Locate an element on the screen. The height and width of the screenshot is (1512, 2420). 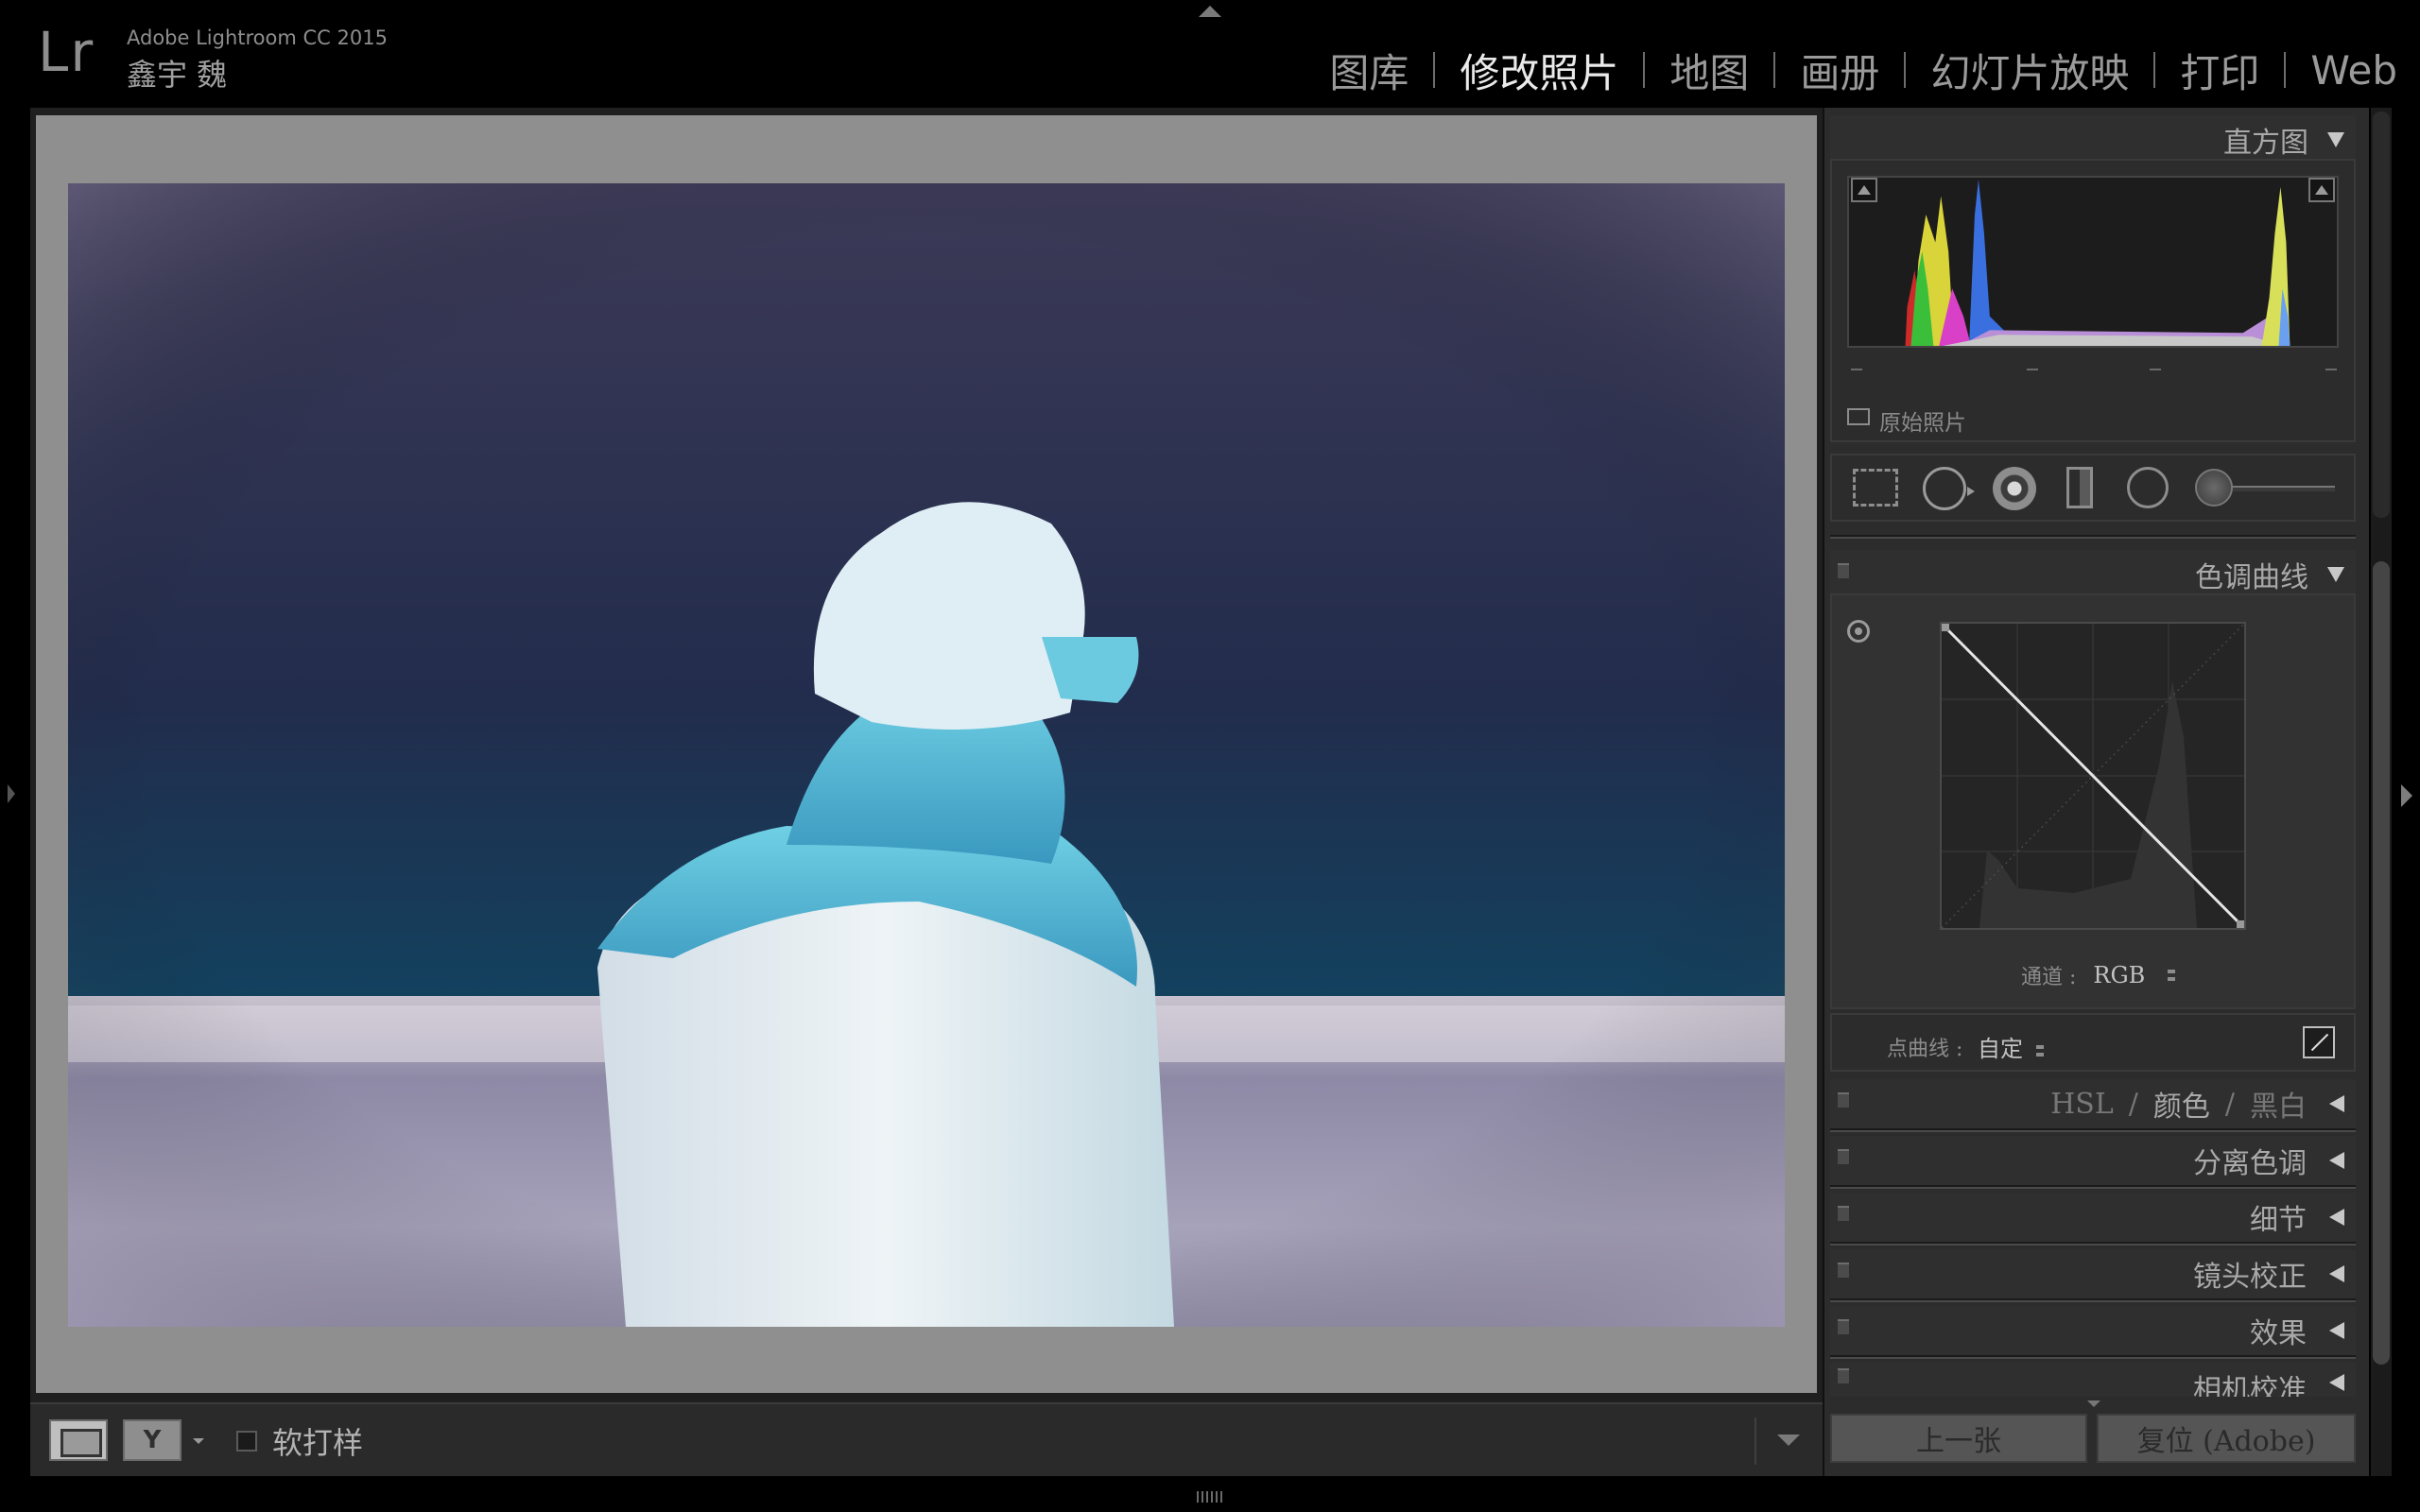
channel-selector: 通道 : RGB is located at coordinates (2098, 975).